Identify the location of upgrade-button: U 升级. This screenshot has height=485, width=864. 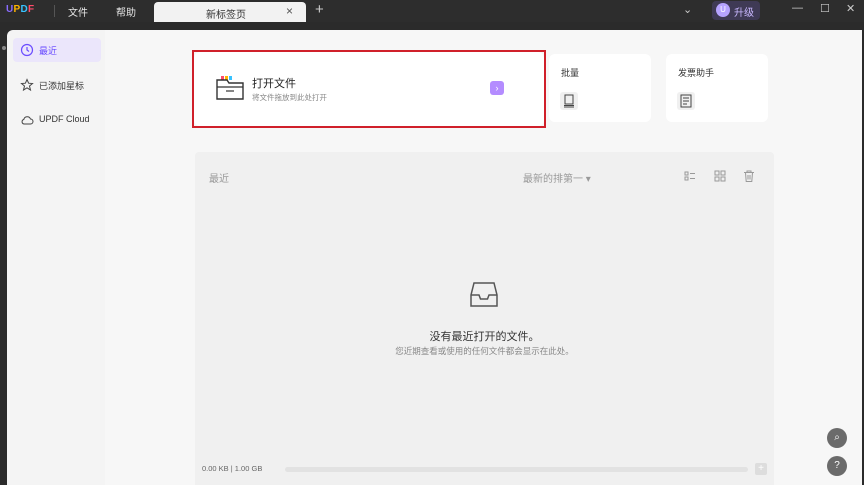
(736, 10).